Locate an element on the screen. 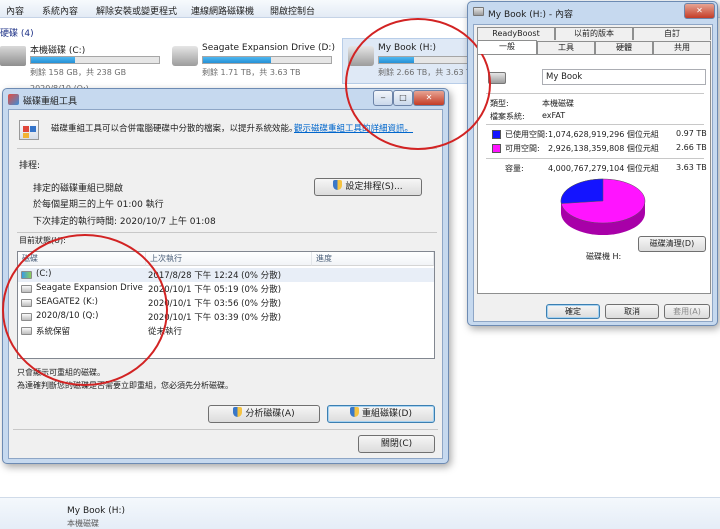 The width and height of the screenshot is (720, 529). menu-system-properties: 系統內容 is located at coordinates (60, 10).